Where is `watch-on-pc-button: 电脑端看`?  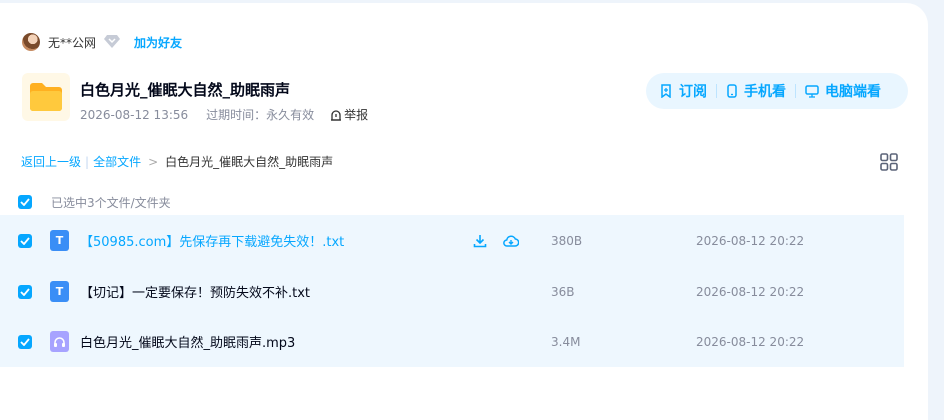 watch-on-pc-button: 电脑端看 is located at coordinates (843, 91).